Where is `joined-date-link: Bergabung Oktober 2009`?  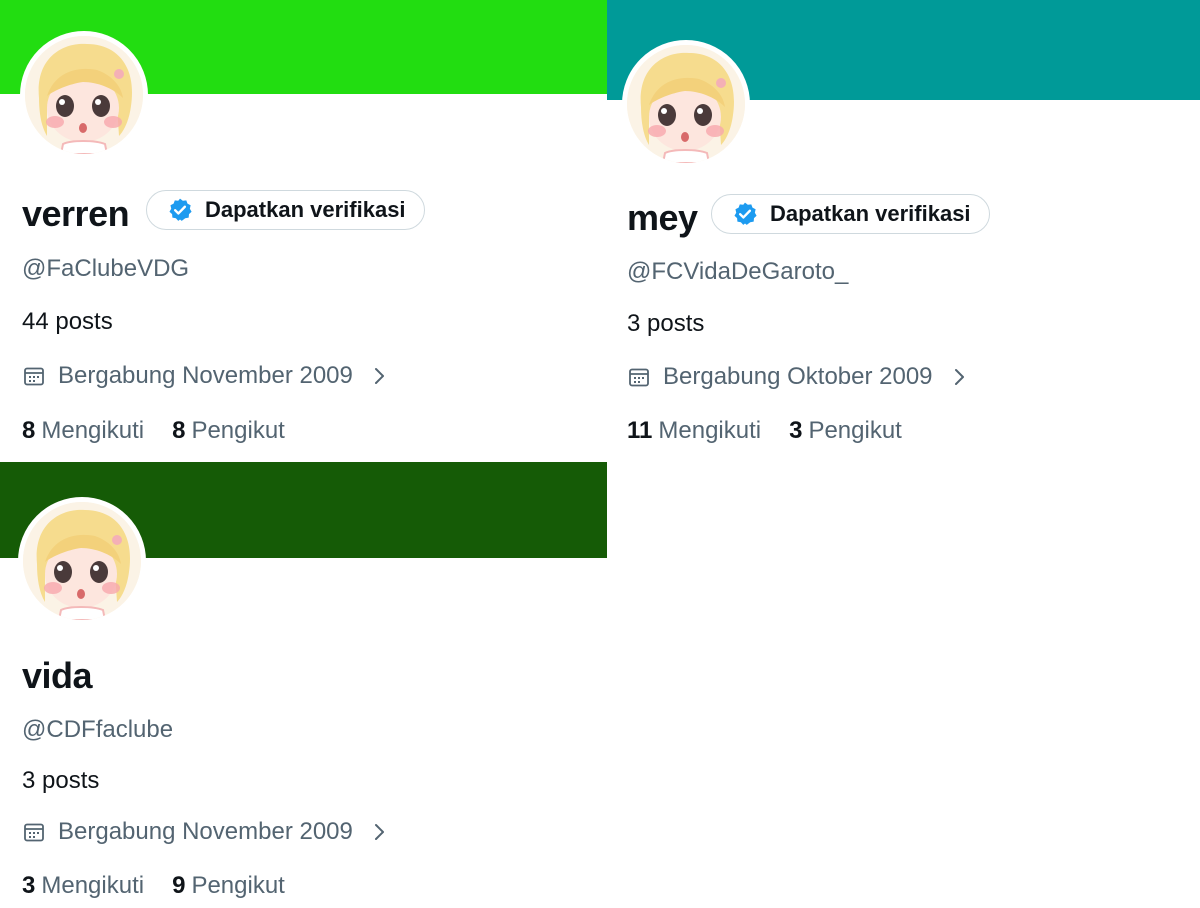 joined-date-link: Bergabung Oktober 2009 is located at coordinates (798, 377).